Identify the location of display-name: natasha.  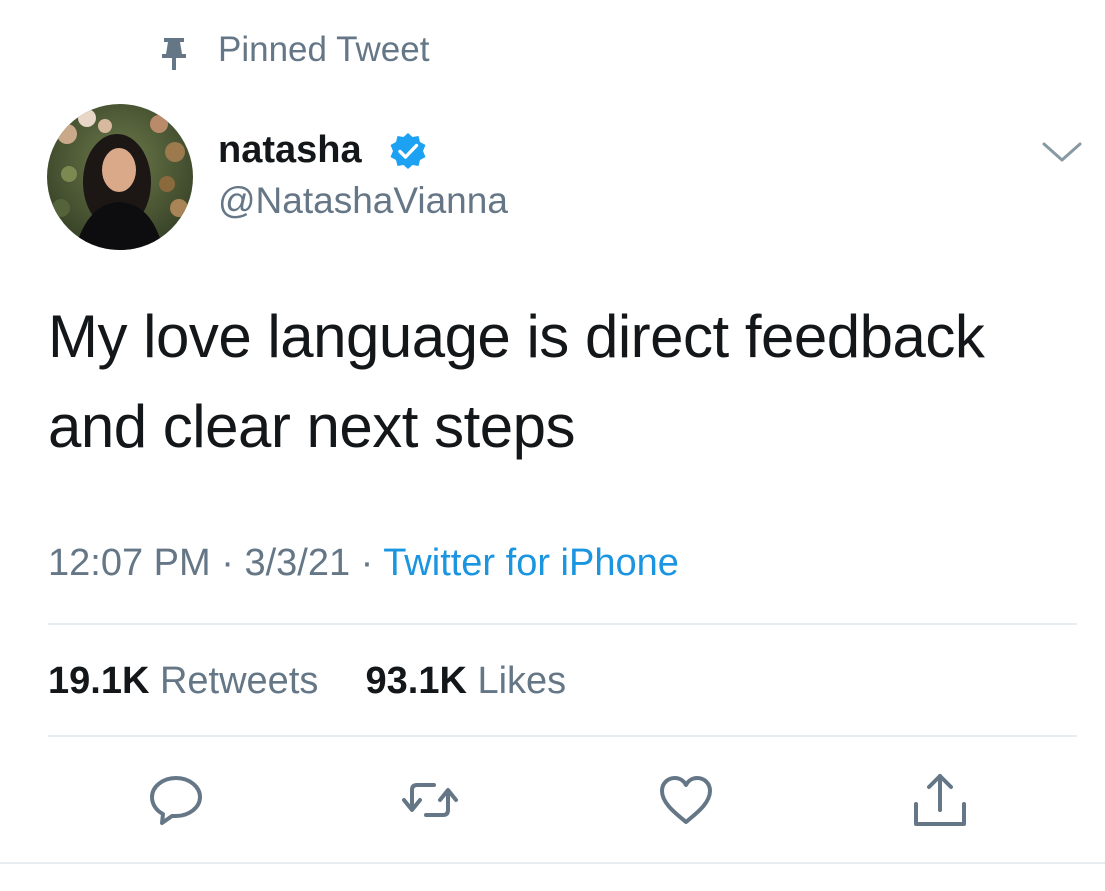
(290, 150).